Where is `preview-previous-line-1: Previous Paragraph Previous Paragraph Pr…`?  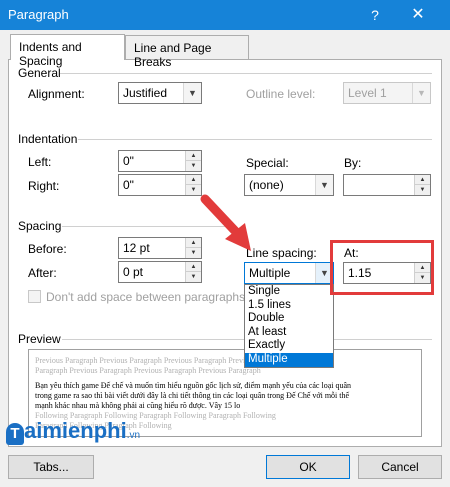
preview-previous-line-1: Previous Paragraph Previous Paragraph Pr… is located at coordinates (163, 360).